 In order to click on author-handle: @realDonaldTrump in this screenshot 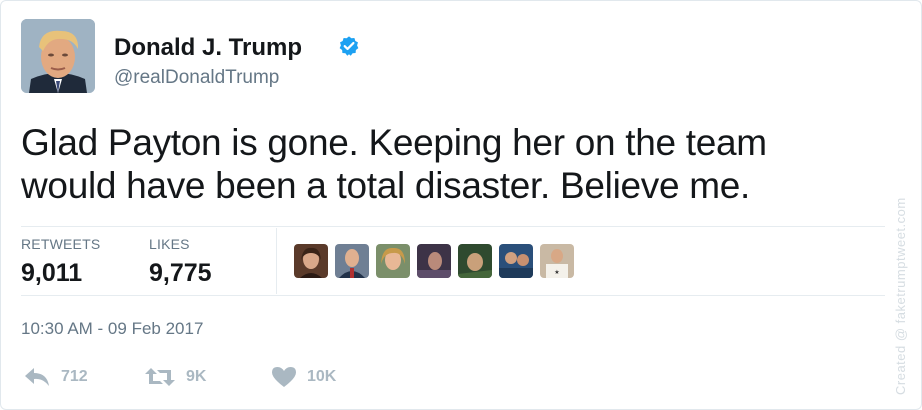, I will do `click(196, 78)`.